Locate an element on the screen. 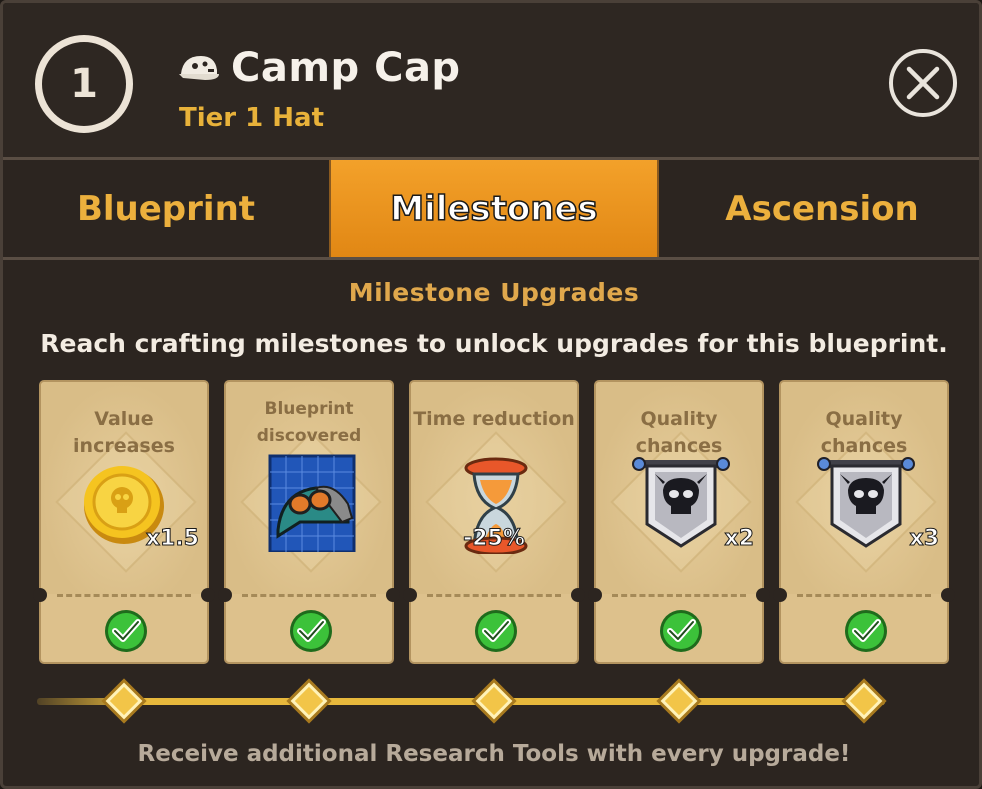 The height and width of the screenshot is (789, 982). cap-icon is located at coordinates (199, 68).